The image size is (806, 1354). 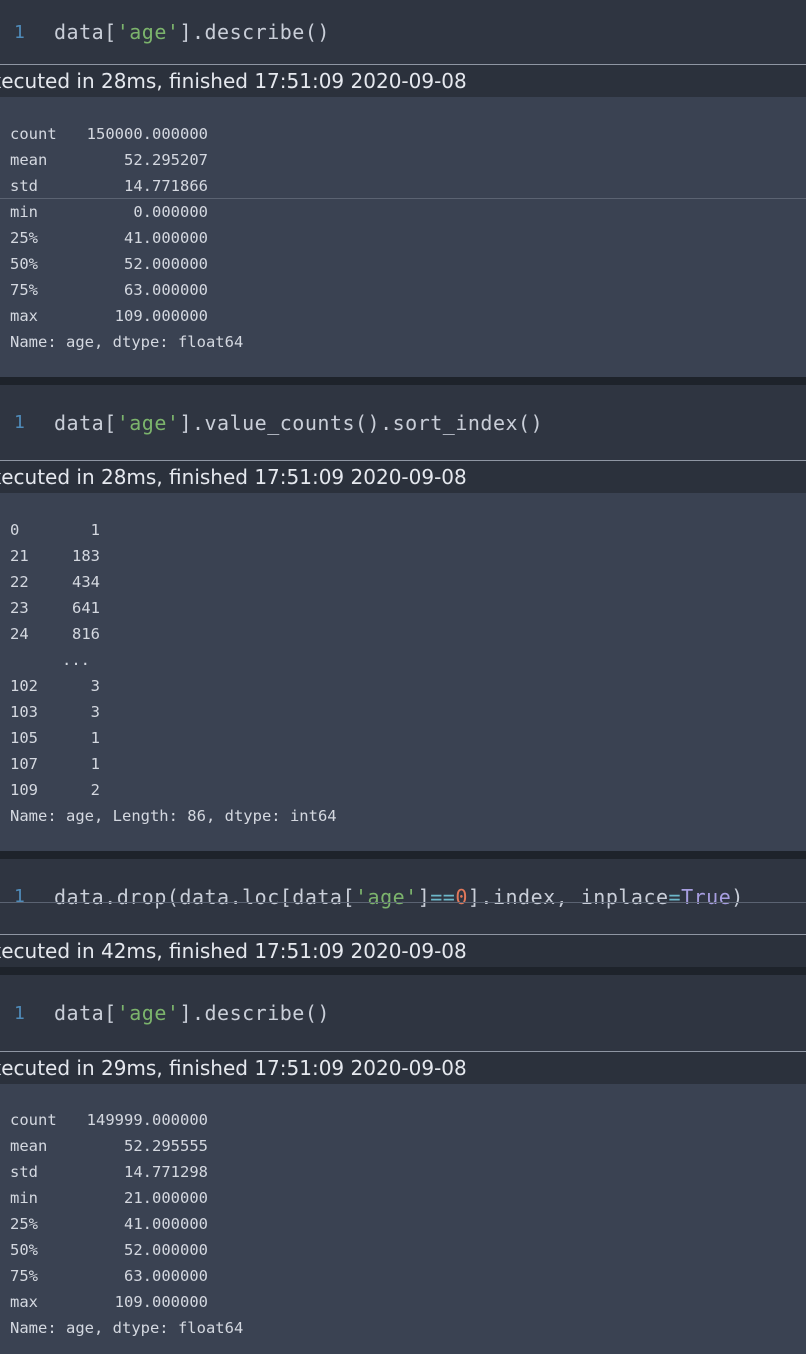 What do you see at coordinates (109, 1172) in the screenshot?
I see `output-row: std 14.771298` at bounding box center [109, 1172].